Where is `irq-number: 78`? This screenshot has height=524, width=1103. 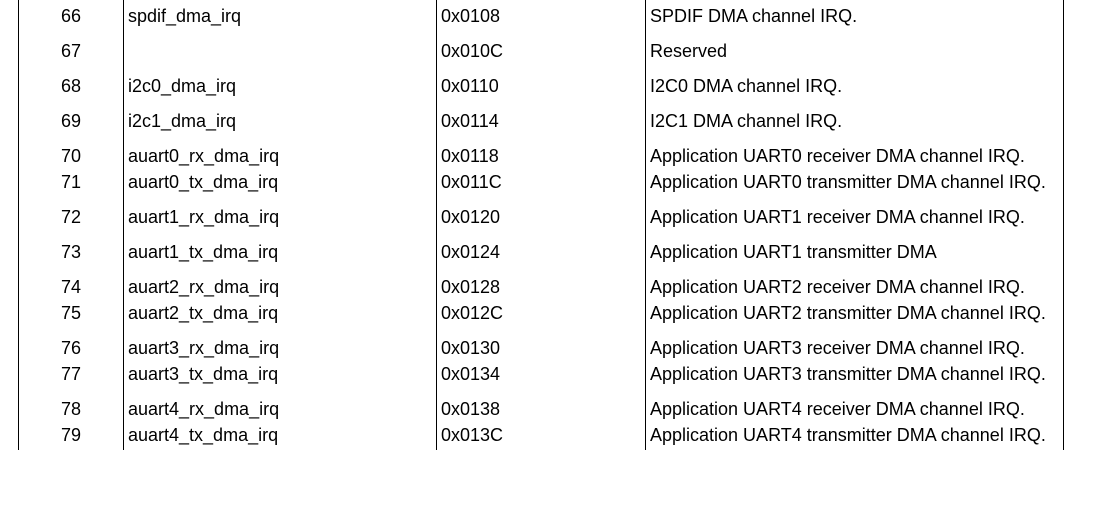
irq-number: 78 is located at coordinates (71, 406).